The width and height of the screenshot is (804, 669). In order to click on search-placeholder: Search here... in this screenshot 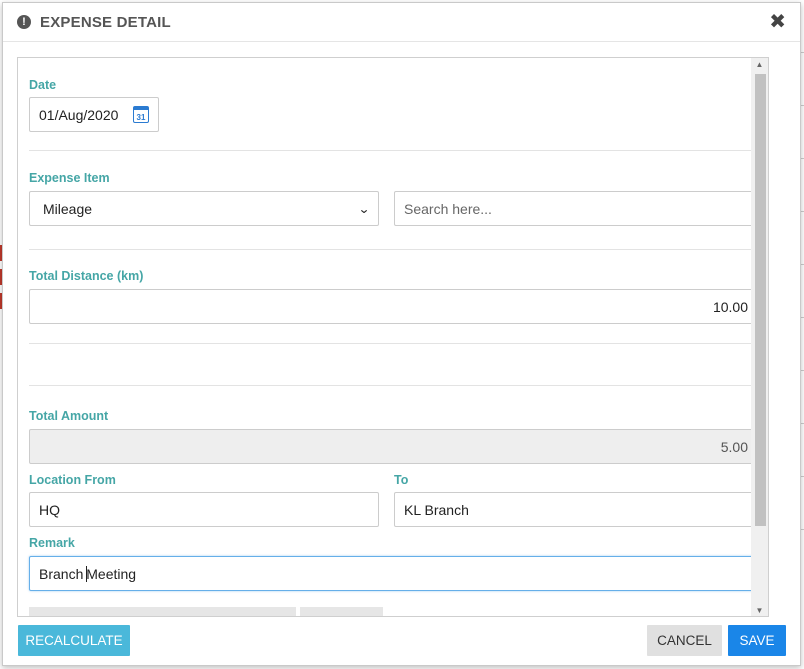, I will do `click(448, 208)`.